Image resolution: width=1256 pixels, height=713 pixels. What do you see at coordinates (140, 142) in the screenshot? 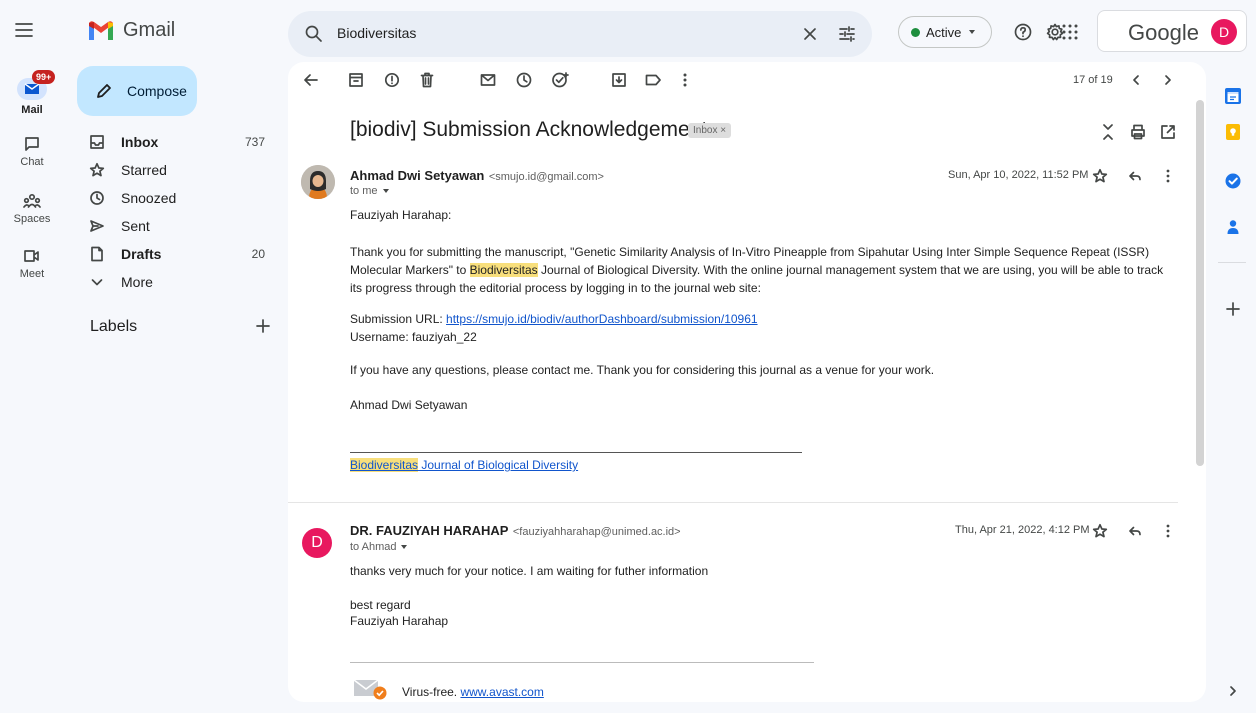
I see `sidebar-item-label: Inbox` at bounding box center [140, 142].